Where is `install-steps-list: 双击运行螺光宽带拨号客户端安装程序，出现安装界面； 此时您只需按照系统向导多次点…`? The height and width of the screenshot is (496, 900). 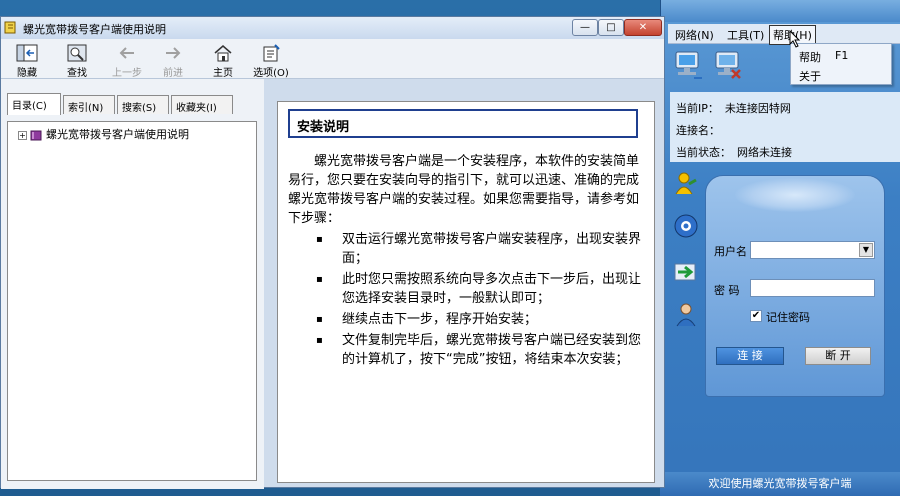
install-steps-list: 双击运行螺光宽带拨号客户端安装程序，出现安装界面； 此时您只需按照系统向导多次点… is located at coordinates (477, 300).